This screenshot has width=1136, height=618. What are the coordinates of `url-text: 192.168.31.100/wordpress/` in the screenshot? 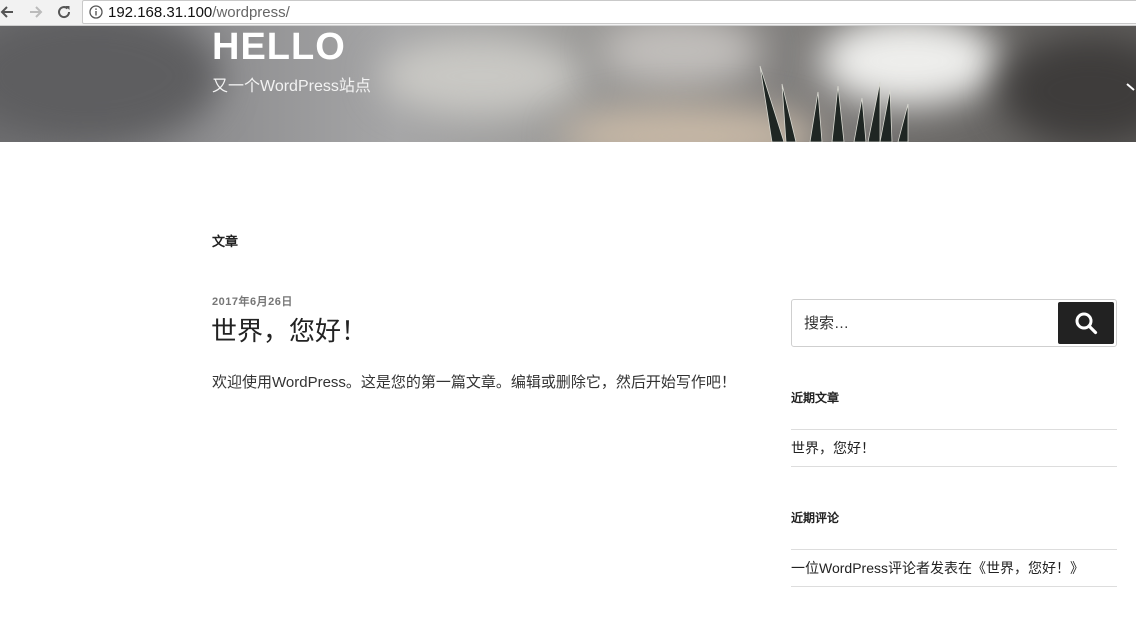 It's located at (199, 12).